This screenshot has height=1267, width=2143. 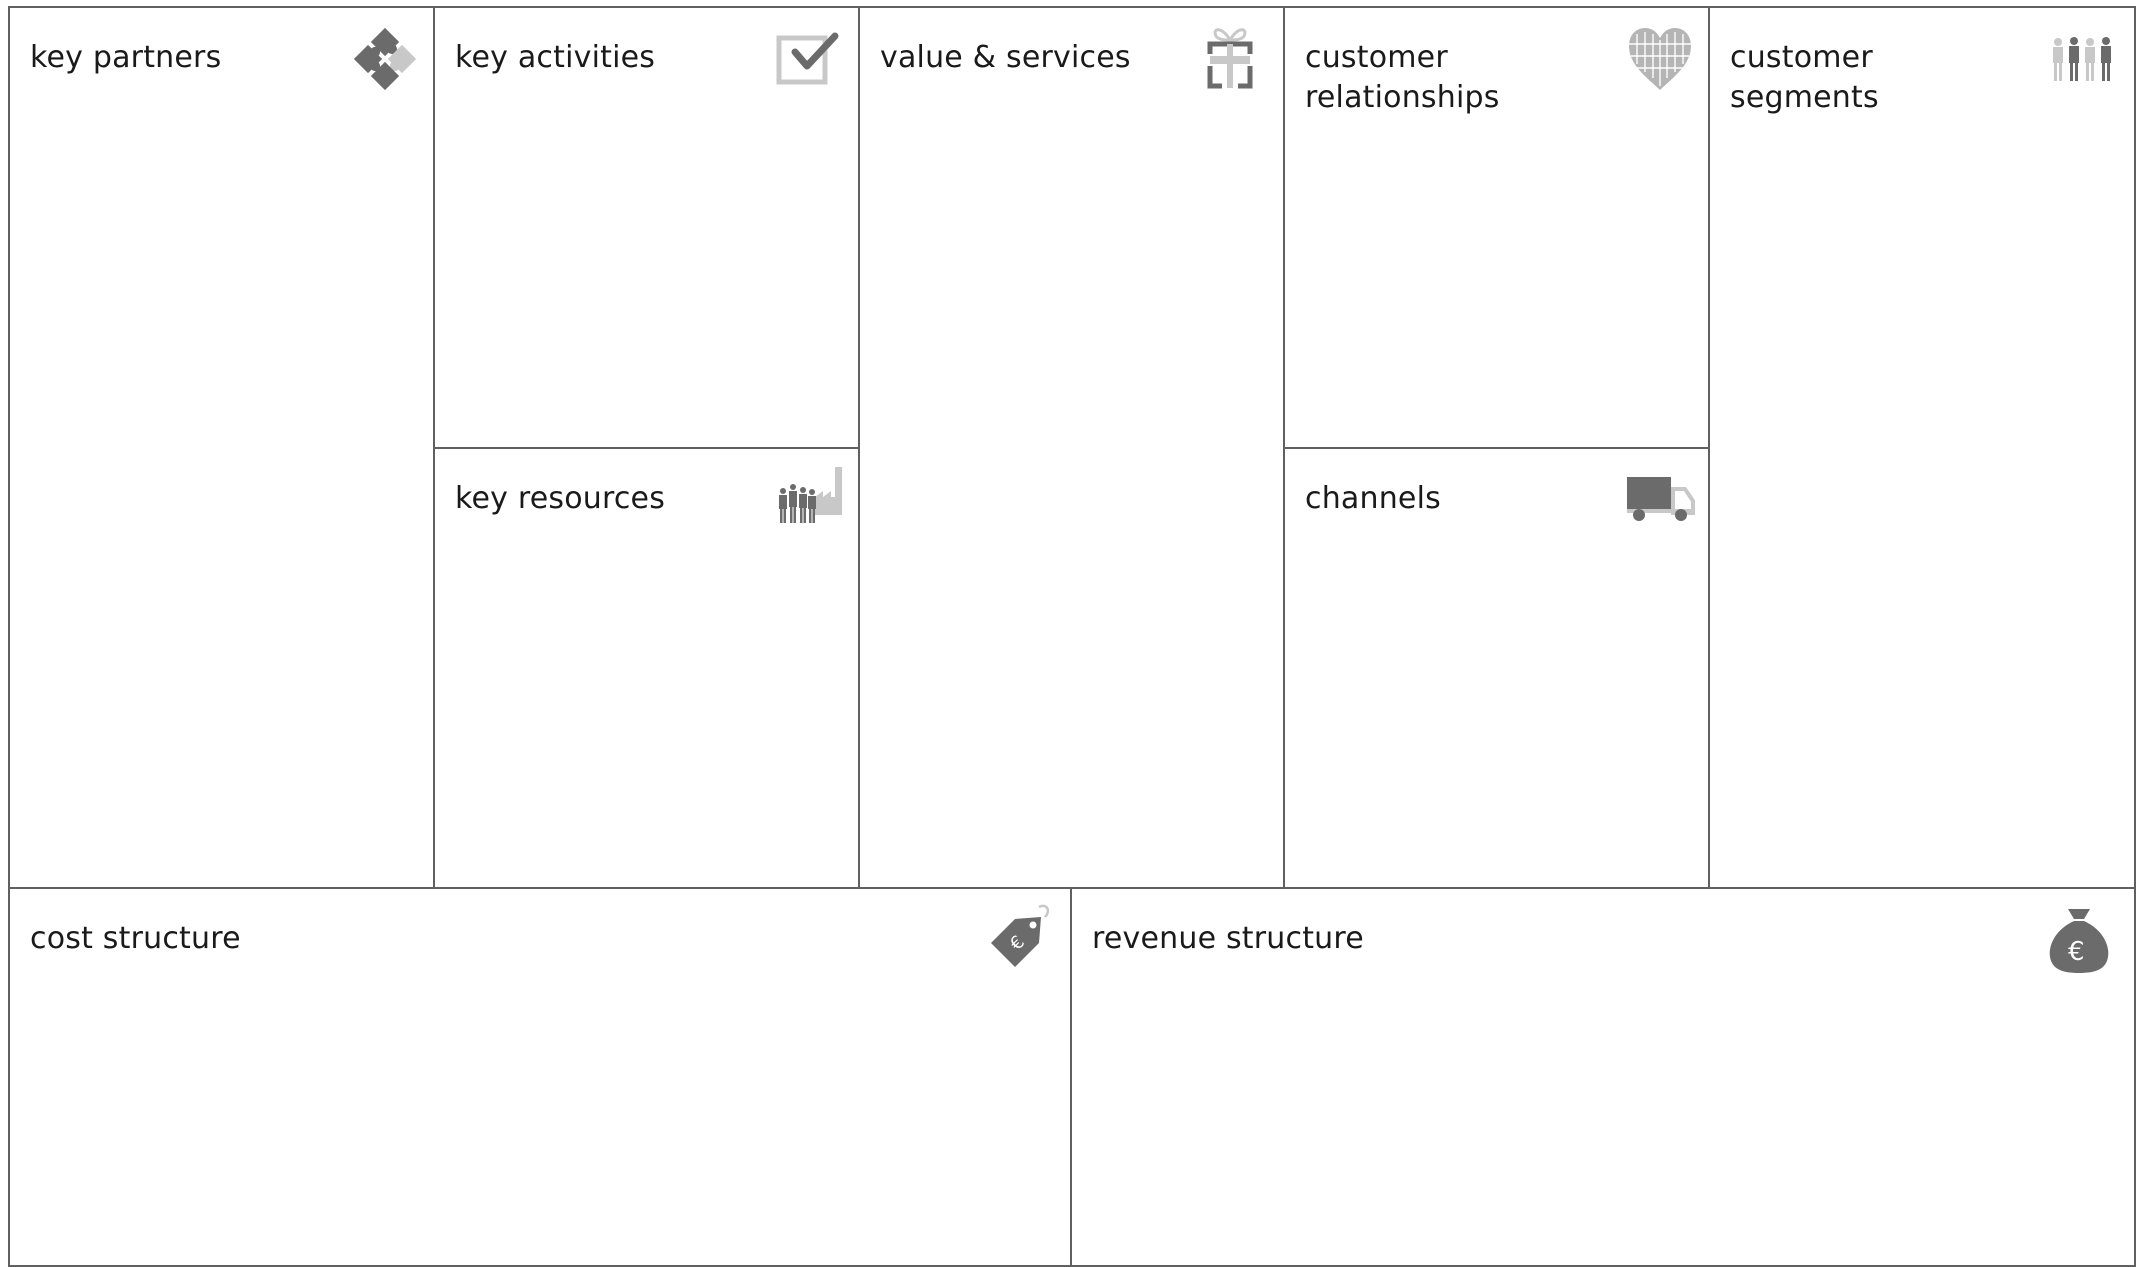 What do you see at coordinates (1373, 498) in the screenshot?
I see `channels-title: channels` at bounding box center [1373, 498].